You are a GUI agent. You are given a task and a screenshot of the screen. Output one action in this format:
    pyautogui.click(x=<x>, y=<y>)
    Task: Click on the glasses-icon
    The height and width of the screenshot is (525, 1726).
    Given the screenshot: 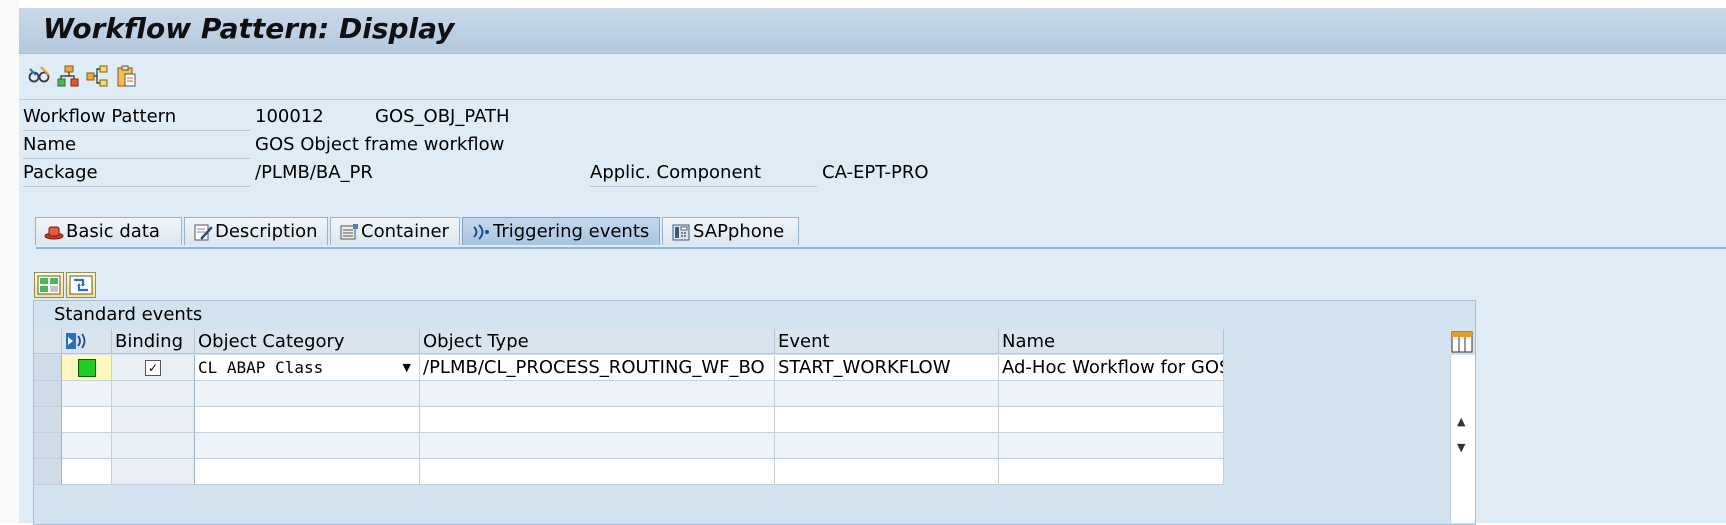 What is the action you would take?
    pyautogui.click(x=39, y=76)
    